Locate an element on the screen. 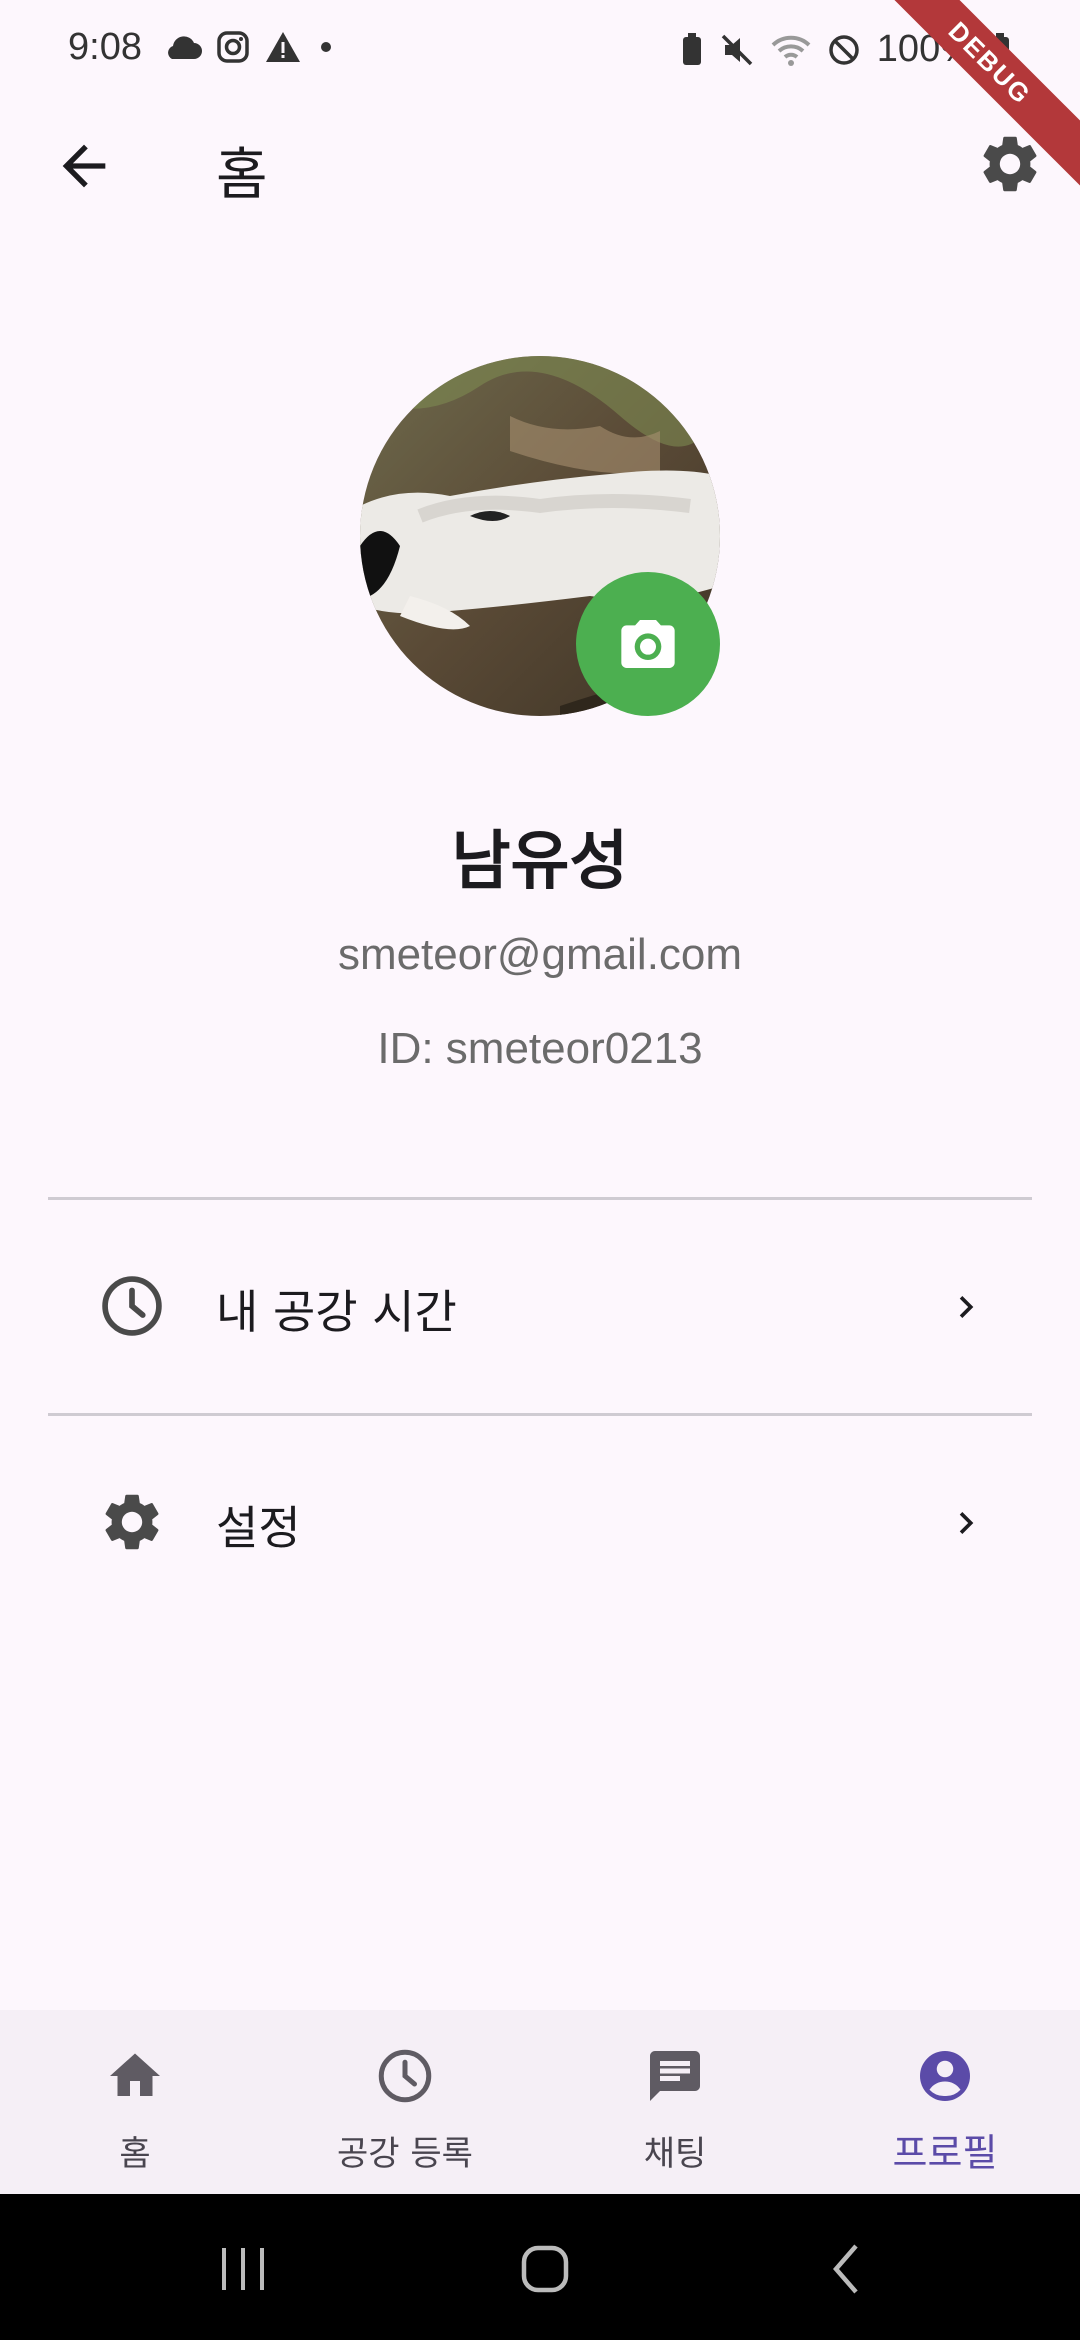  menu-item-label: 내 공강 시간 is located at coordinates (336, 1312).